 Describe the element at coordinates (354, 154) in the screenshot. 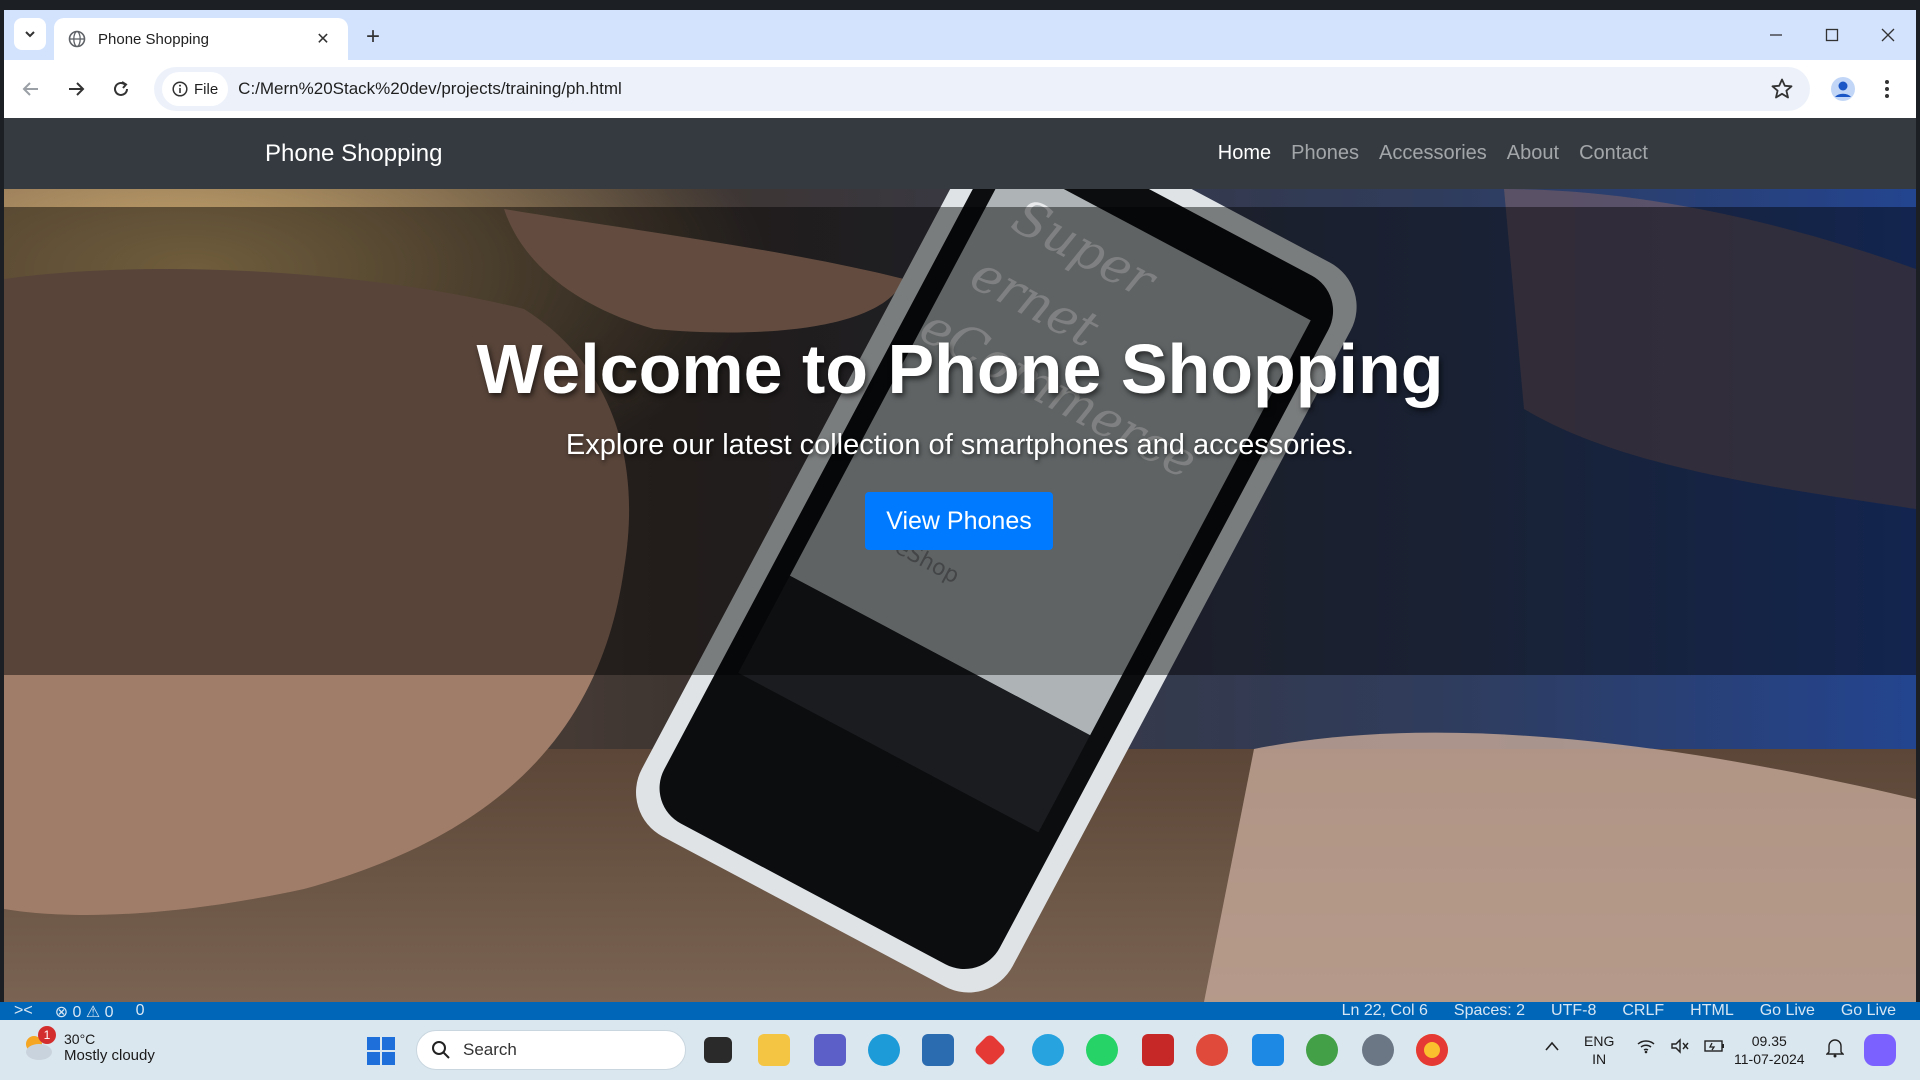

I see `navbar-brand: Phone Shopping` at that location.